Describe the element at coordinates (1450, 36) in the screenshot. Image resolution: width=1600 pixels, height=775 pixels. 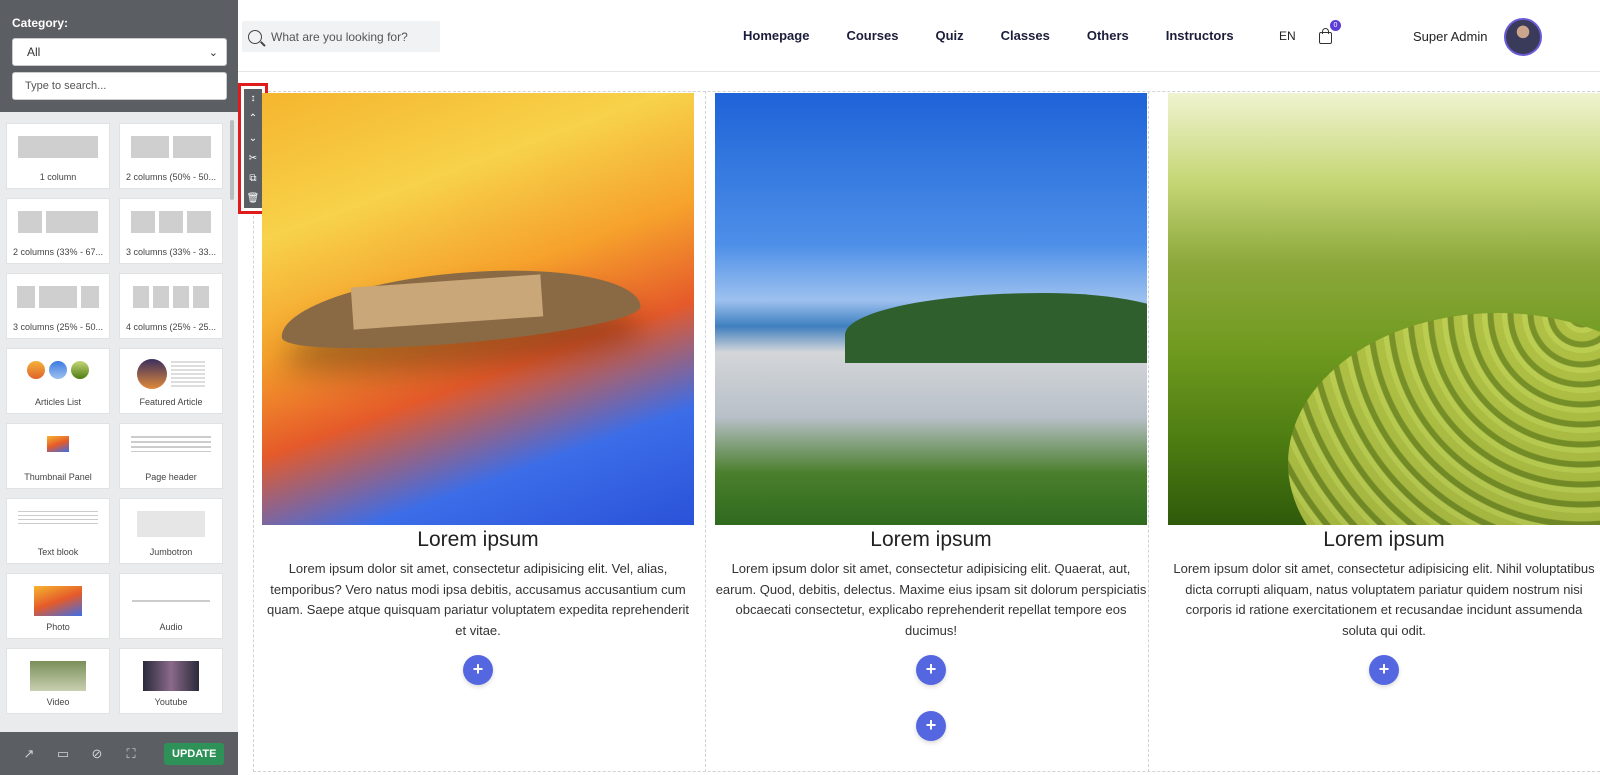
I see `user-name: Super Admin` at that location.